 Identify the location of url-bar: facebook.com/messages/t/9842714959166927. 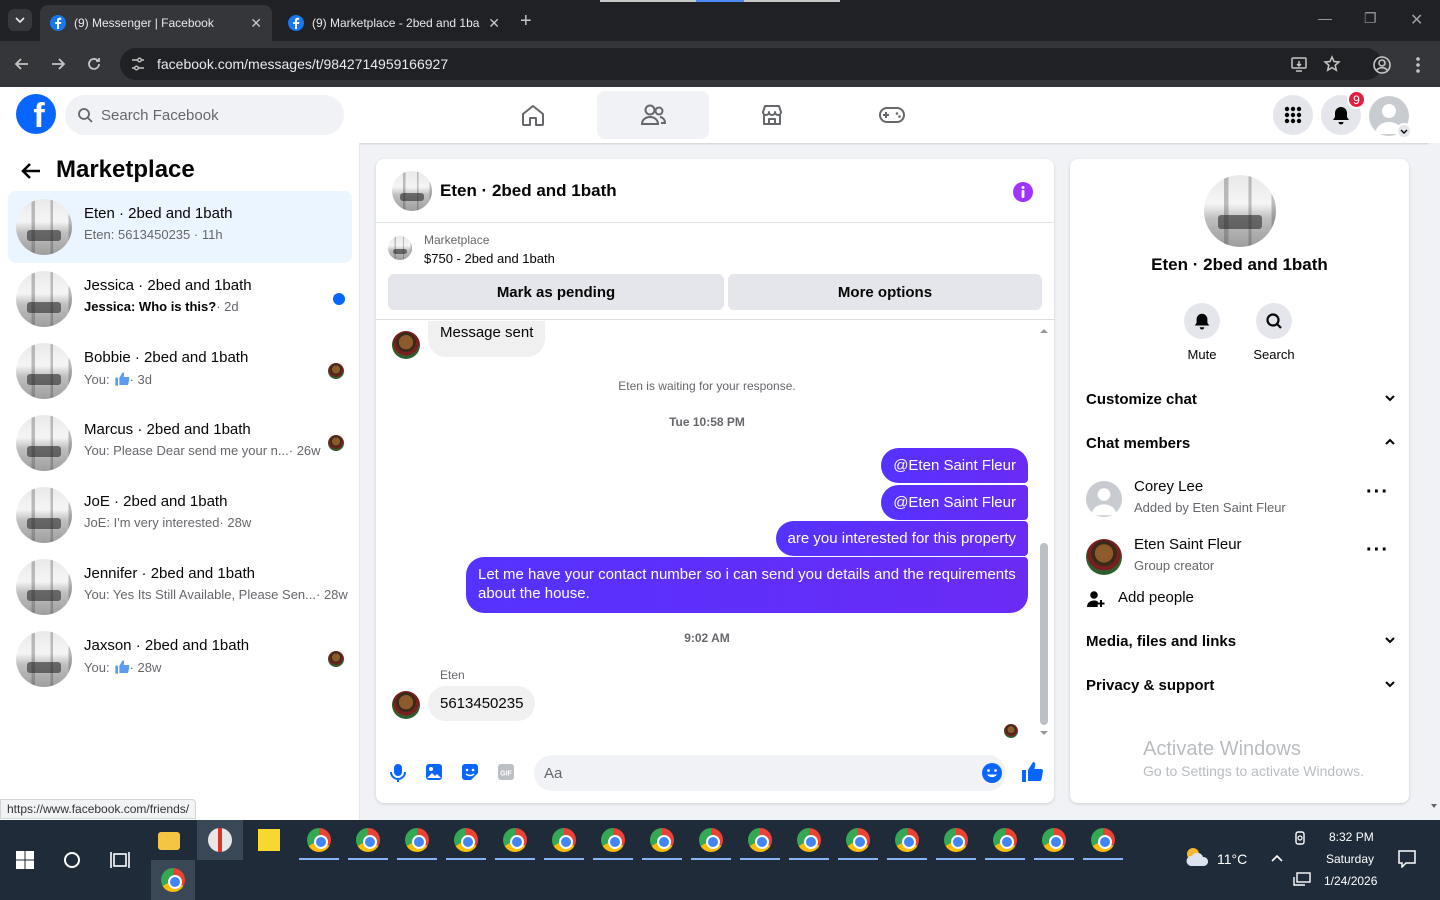
(751, 64).